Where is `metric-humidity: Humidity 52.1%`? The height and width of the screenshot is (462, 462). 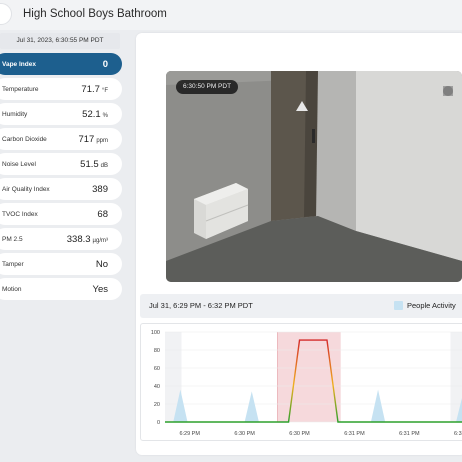
metric-humidity: Humidity 52.1% is located at coordinates (61, 114).